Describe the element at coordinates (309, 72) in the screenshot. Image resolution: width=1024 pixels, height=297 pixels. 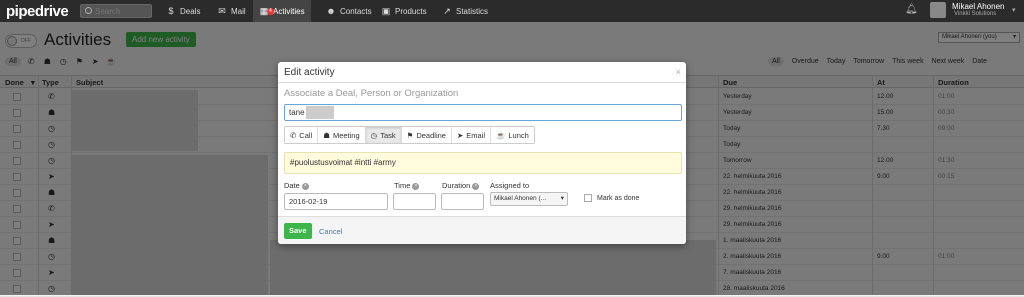
I see `modal-title: Edit activity` at that location.